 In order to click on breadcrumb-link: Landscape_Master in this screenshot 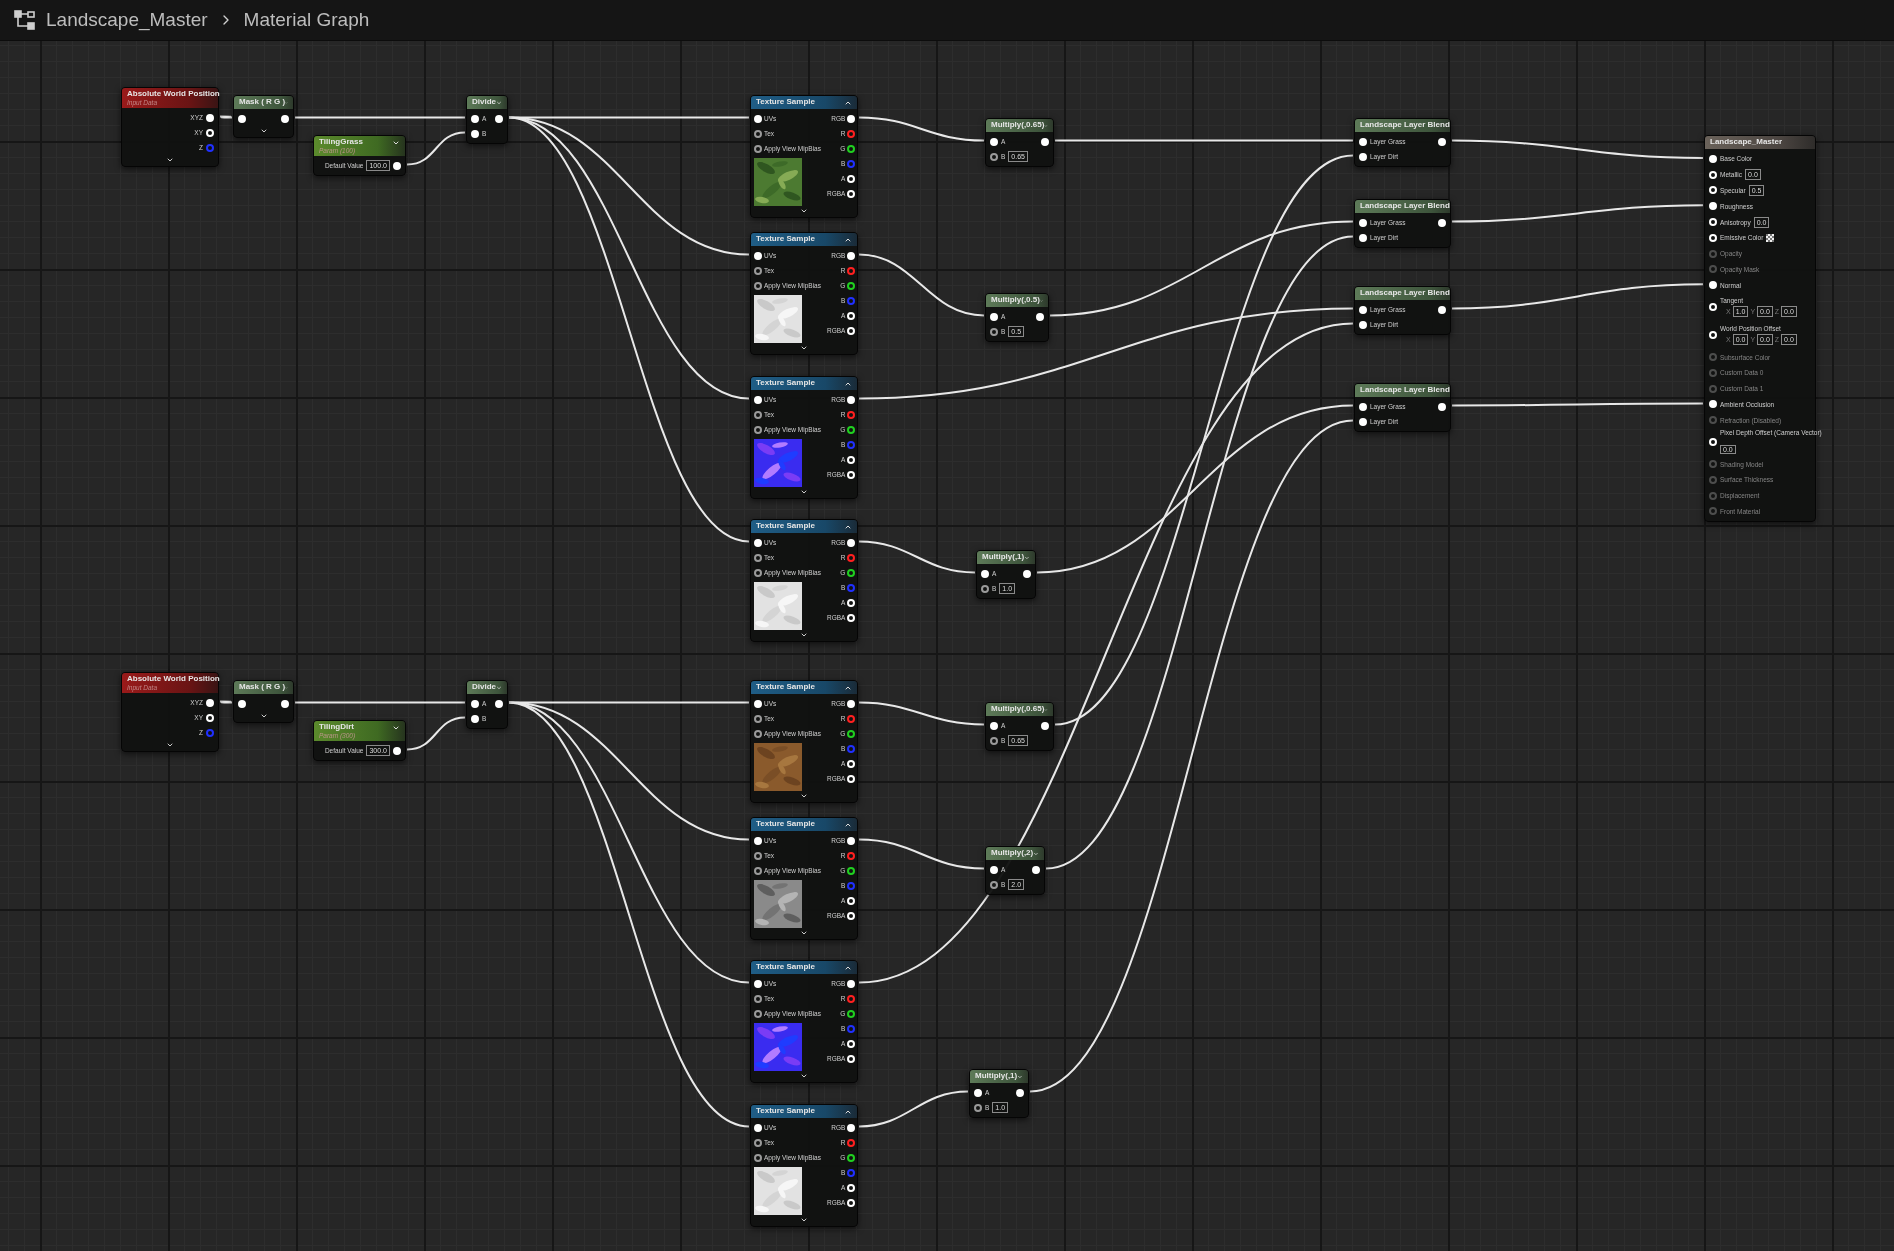, I will do `click(127, 20)`.